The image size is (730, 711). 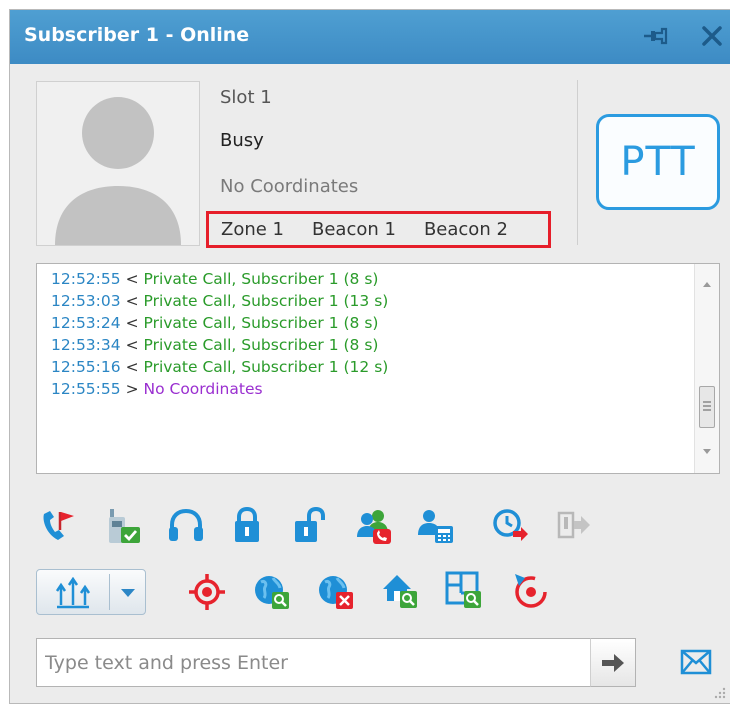 What do you see at coordinates (289, 186) in the screenshot?
I see `coordinates-label: No Coordinates` at bounding box center [289, 186].